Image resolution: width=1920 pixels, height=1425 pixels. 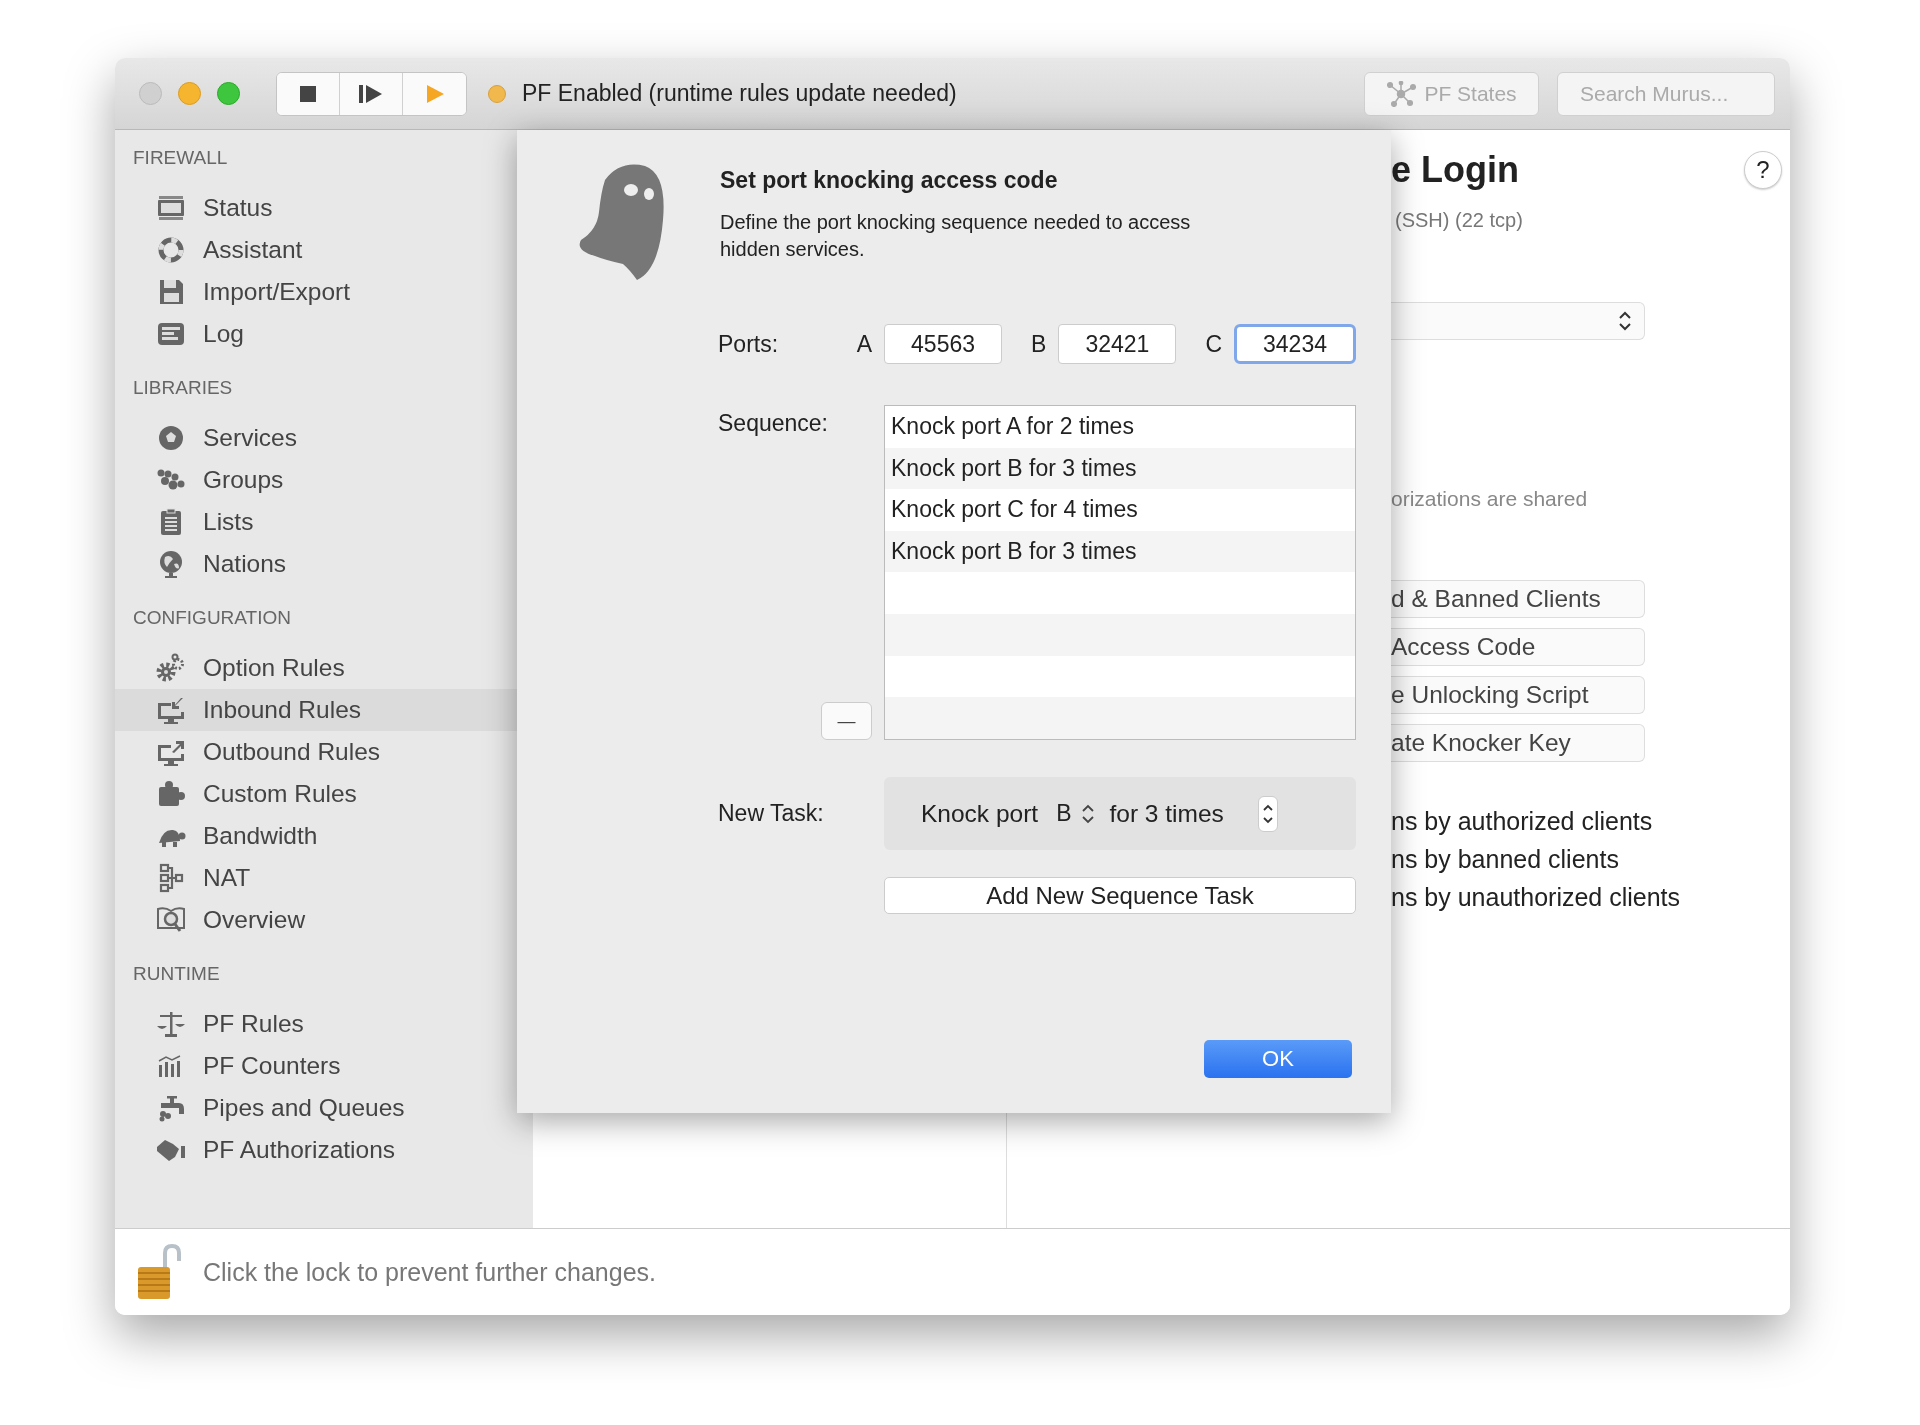 What do you see at coordinates (1267, 813) in the screenshot?
I see `times-stepper` at bounding box center [1267, 813].